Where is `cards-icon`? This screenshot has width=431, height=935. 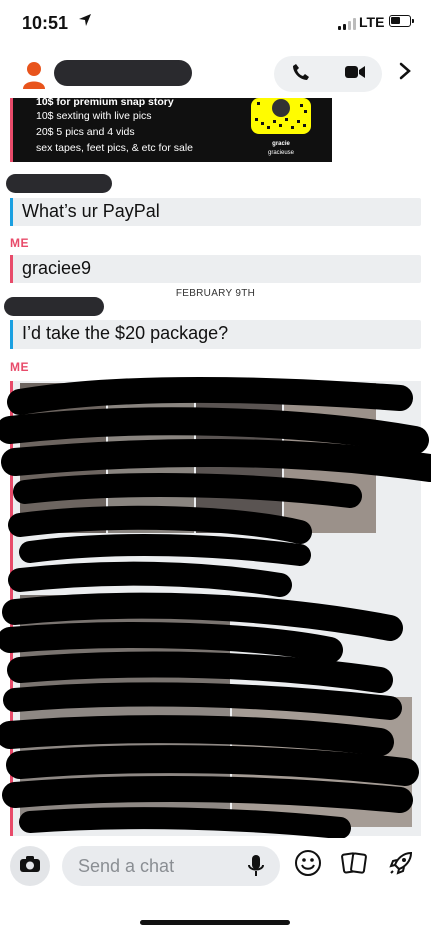 cards-icon is located at coordinates (354, 865).